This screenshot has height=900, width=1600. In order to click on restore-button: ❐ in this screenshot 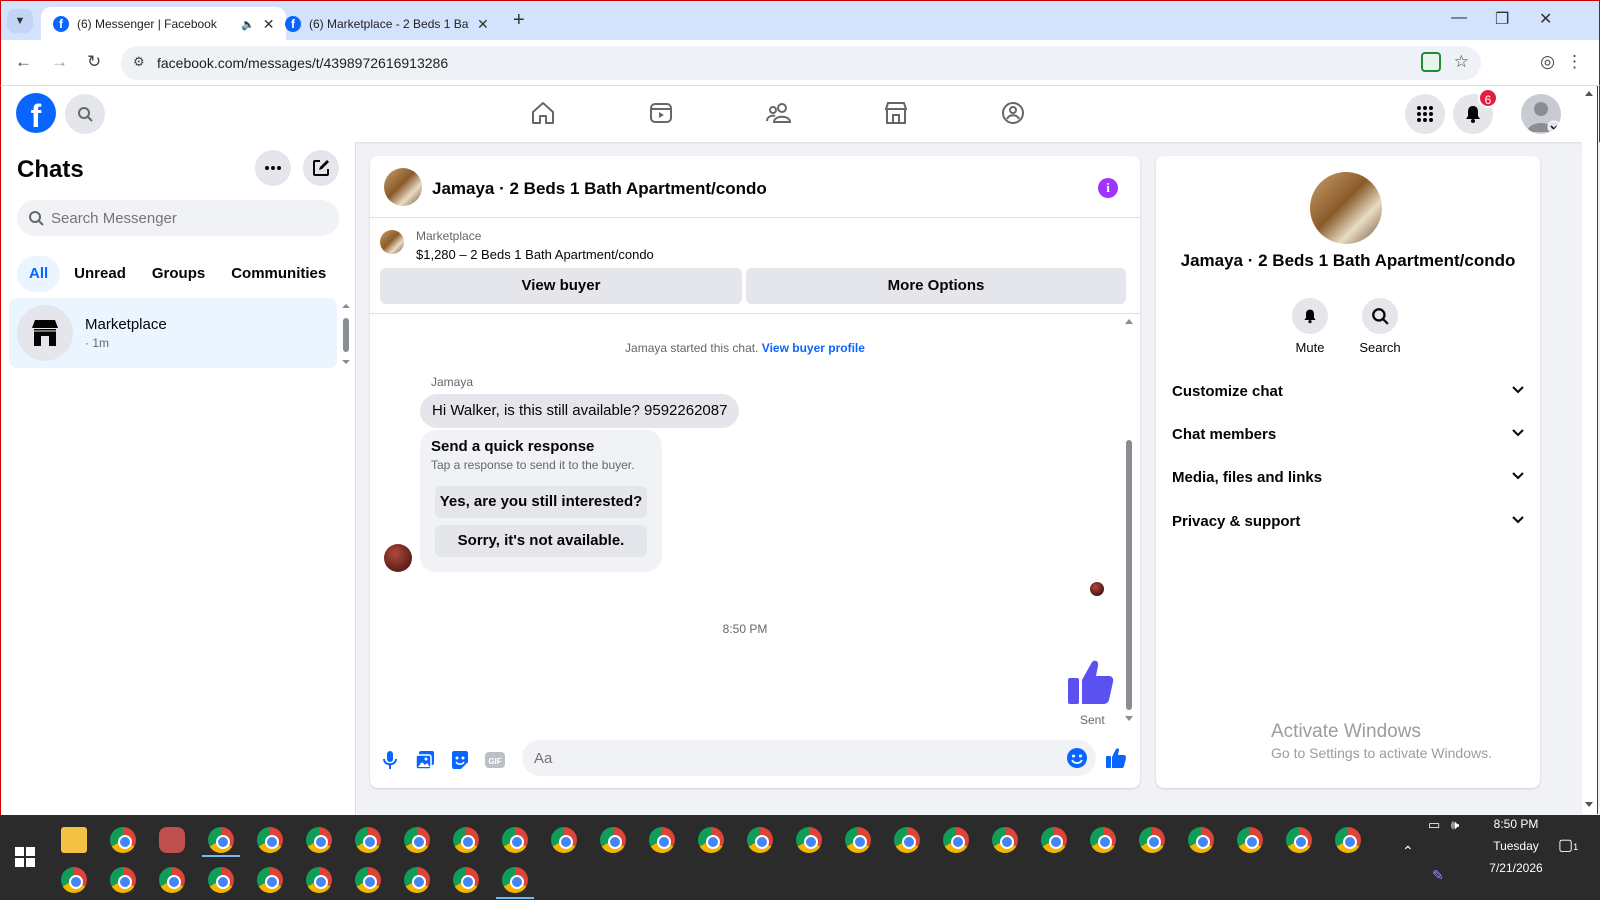, I will do `click(1502, 19)`.